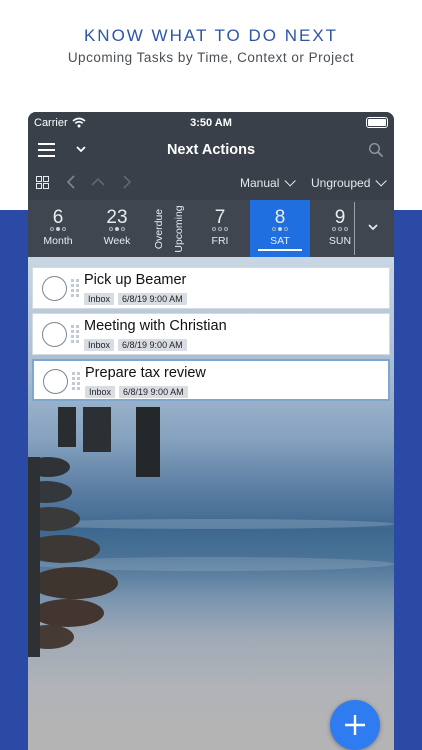  Describe the element at coordinates (117, 217) in the screenshot. I see `week-number: 23` at that location.